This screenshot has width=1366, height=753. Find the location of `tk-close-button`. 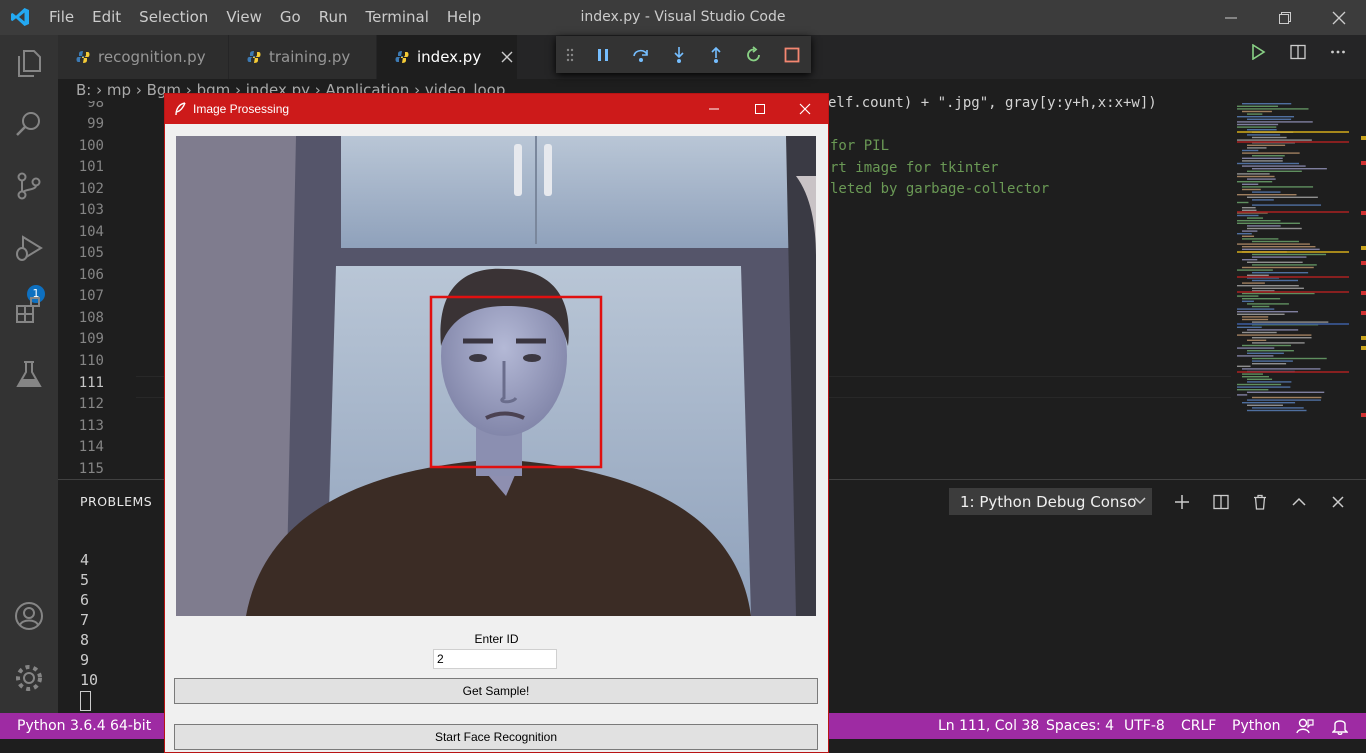

tk-close-button is located at coordinates (805, 109).